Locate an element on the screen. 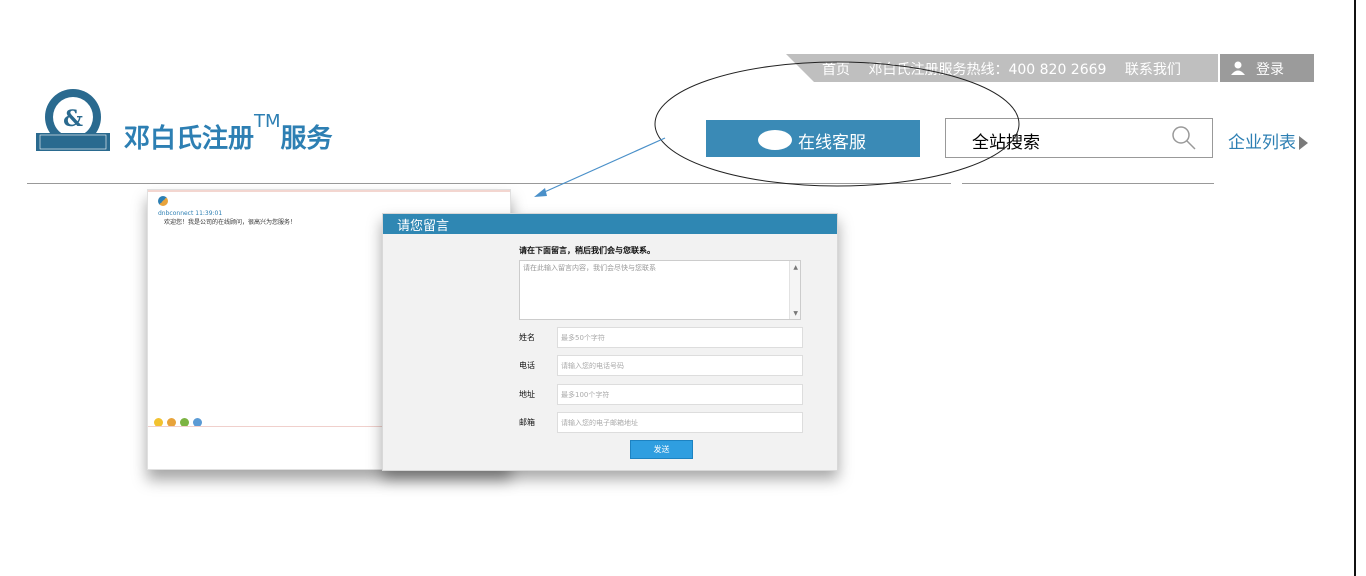  address-placeholder: 最多100个字符 is located at coordinates (585, 395).